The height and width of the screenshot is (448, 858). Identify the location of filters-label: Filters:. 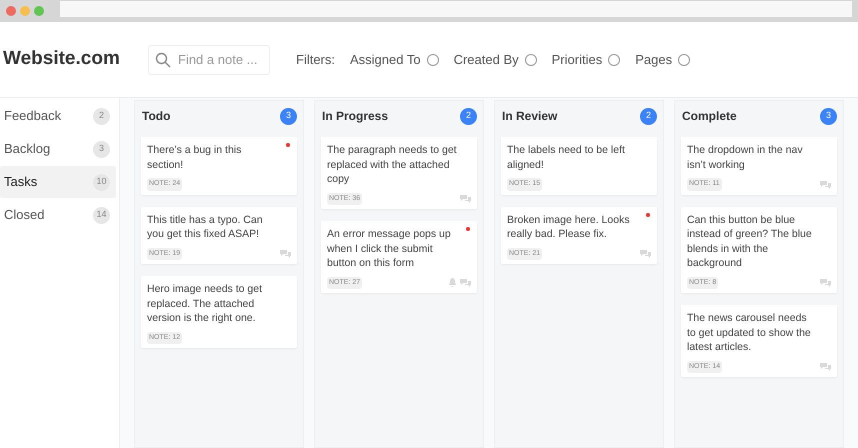
(315, 59).